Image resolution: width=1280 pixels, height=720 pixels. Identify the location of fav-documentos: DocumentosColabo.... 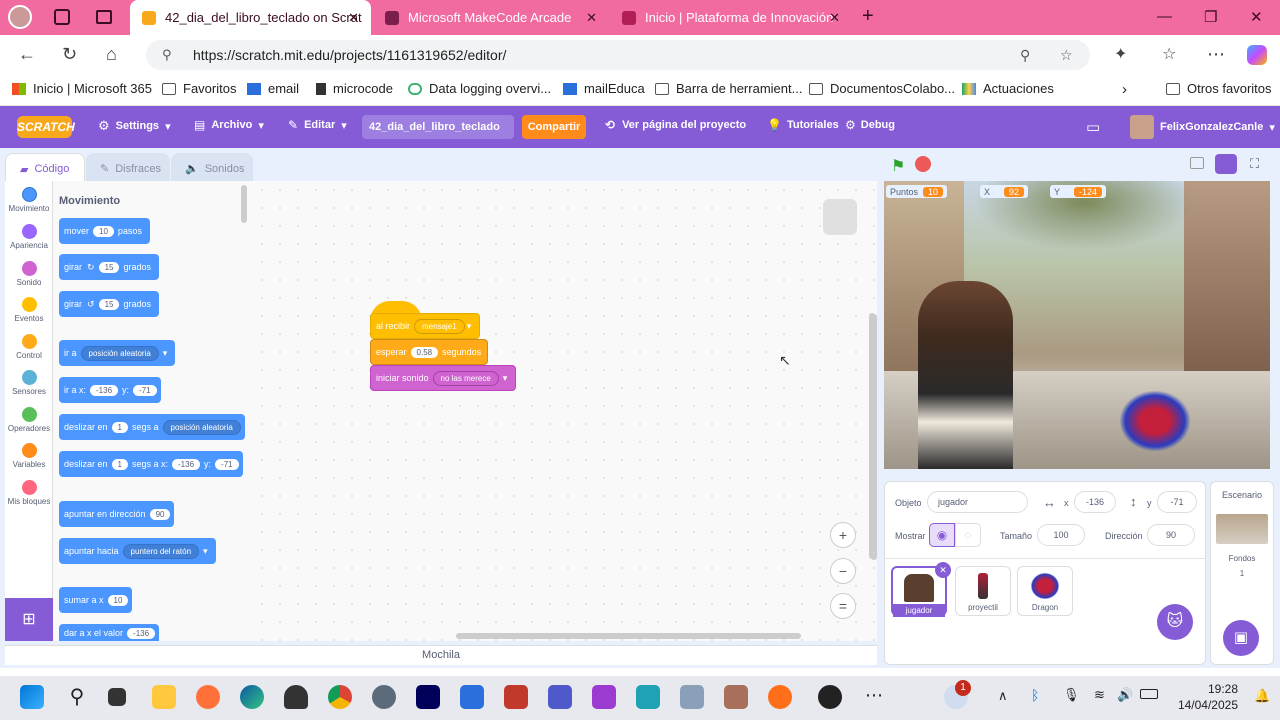
(882, 88).